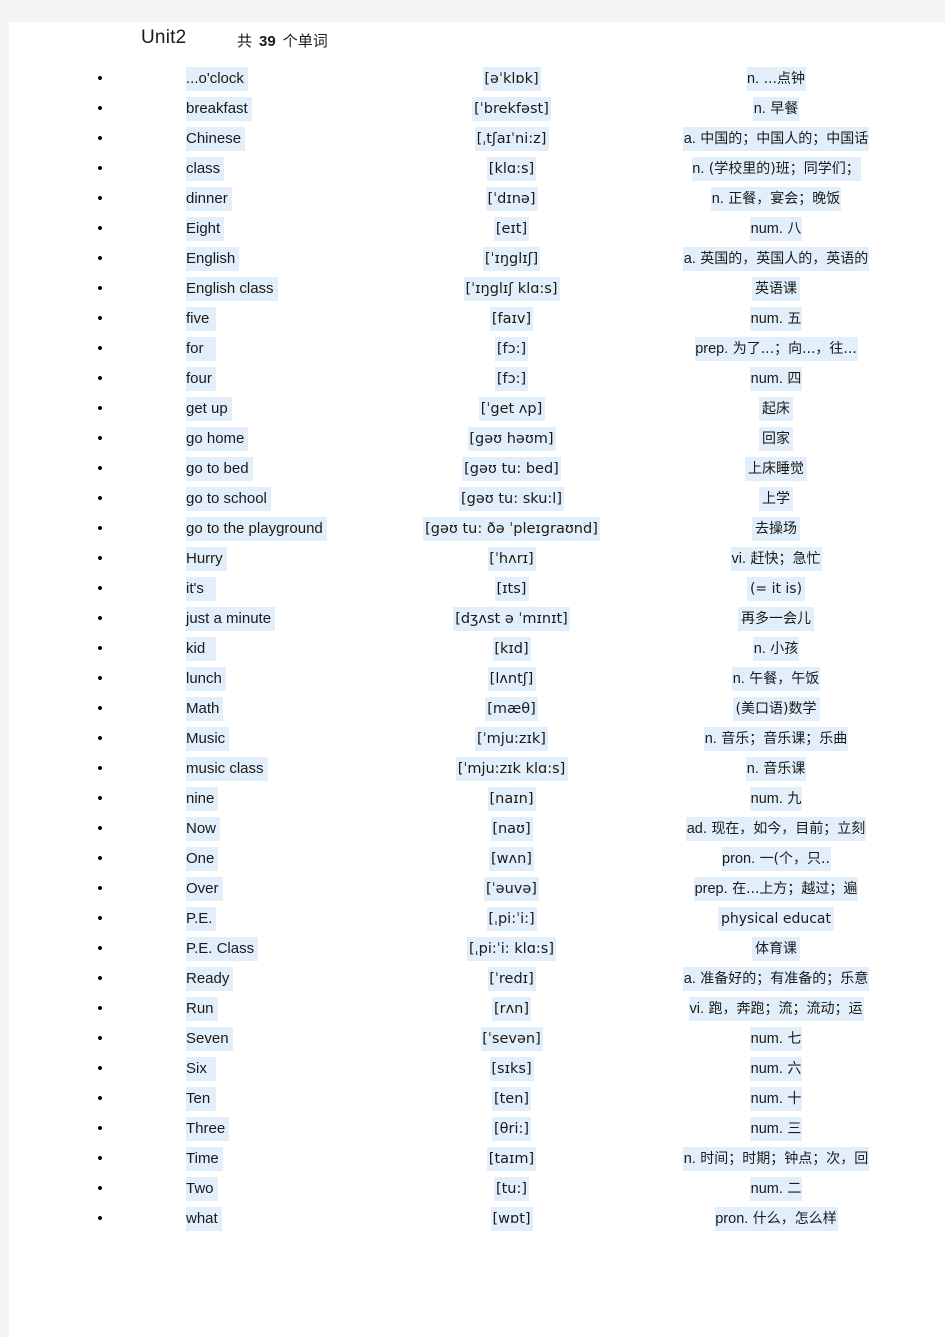  Describe the element at coordinates (477, 919) in the screenshot. I see `vocabulary-row: • P.E. [ˌpi:ˈi:] physical educat` at that location.